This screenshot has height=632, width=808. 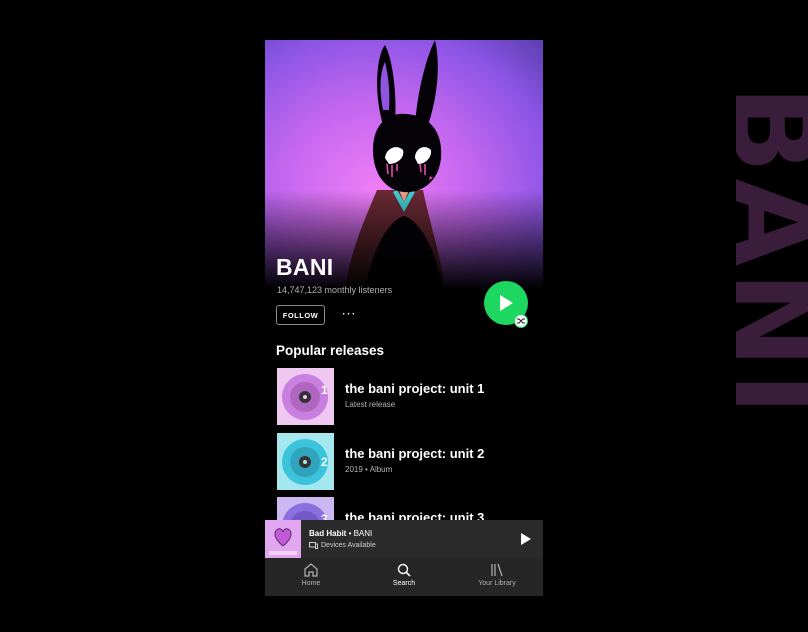 What do you see at coordinates (330, 350) in the screenshot?
I see `popular-releases-heading: Popular releases` at bounding box center [330, 350].